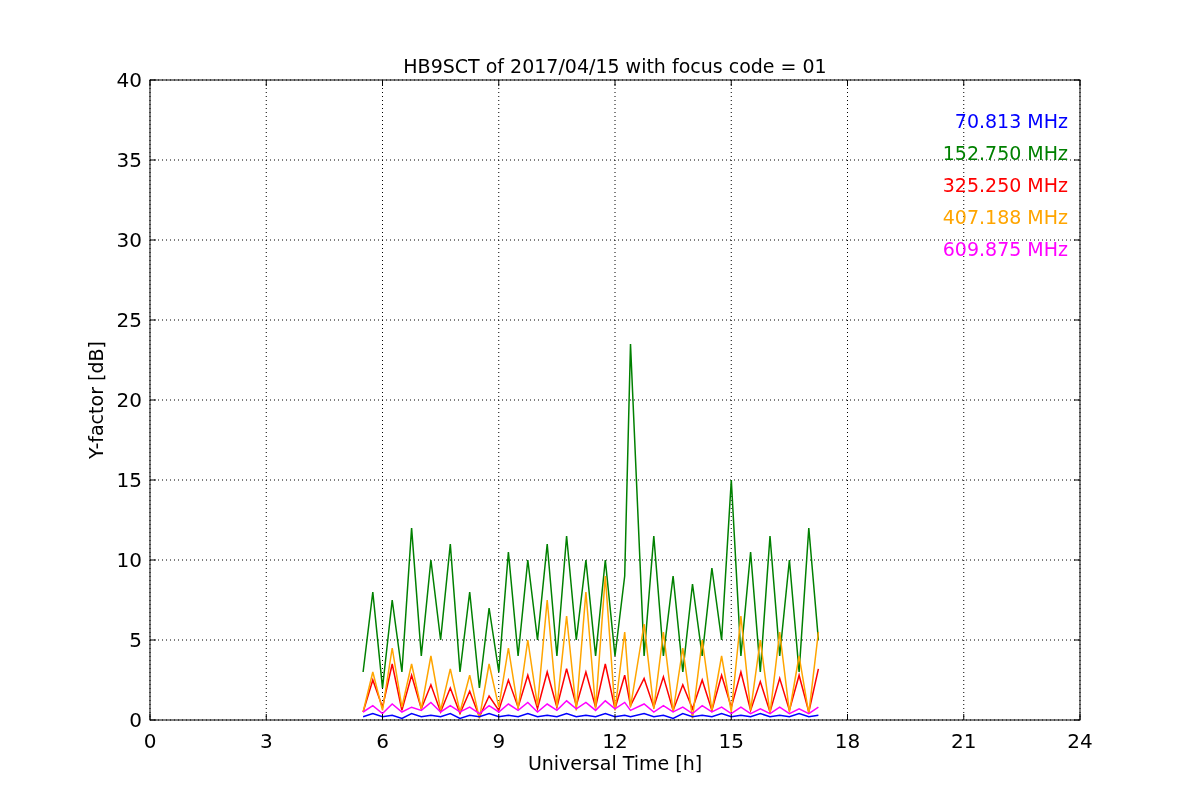 This screenshot has height=800, width=1200. Describe the element at coordinates (150, 741) in the screenshot. I see `x-tick-label: 0` at that location.